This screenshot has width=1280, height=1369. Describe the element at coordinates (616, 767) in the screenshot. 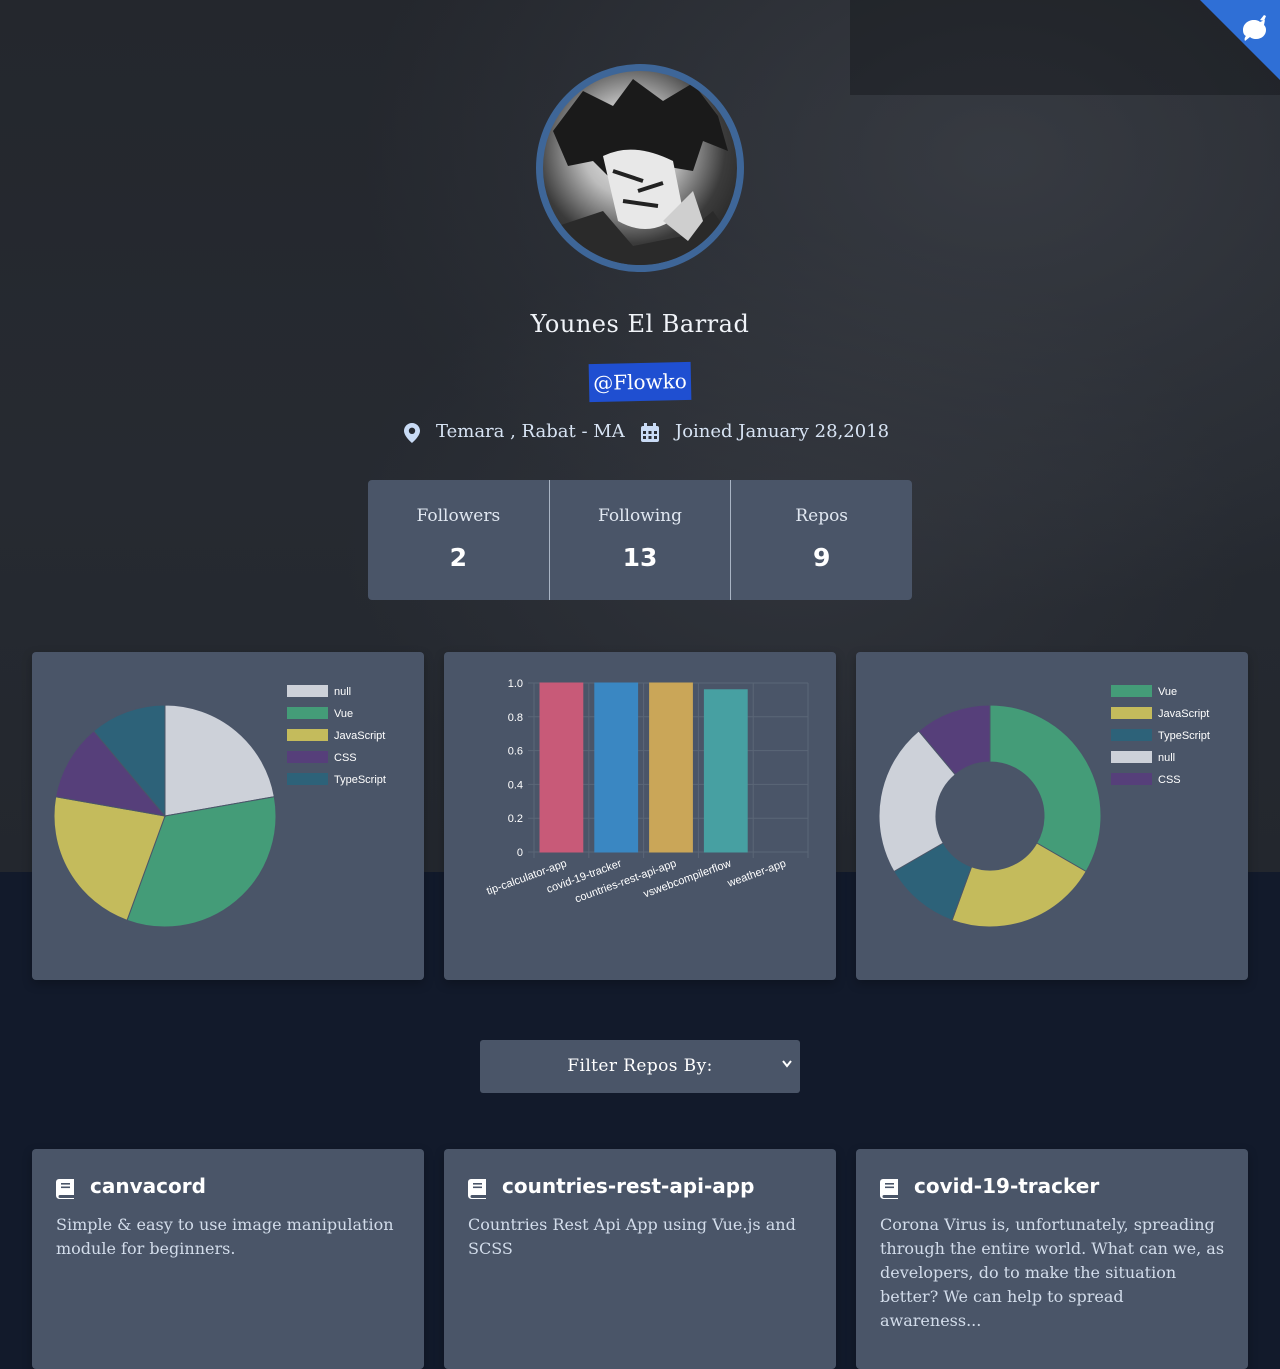

I see `bar-covid-19-tracker` at that location.